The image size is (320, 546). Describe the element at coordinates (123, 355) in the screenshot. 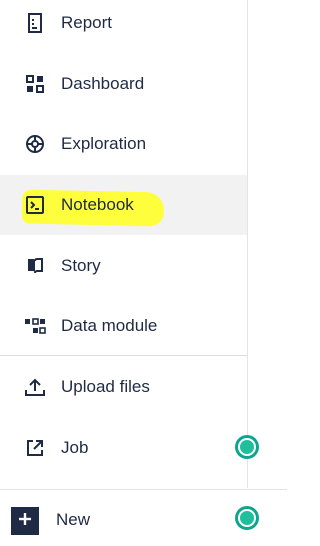

I see `menu-divider` at that location.